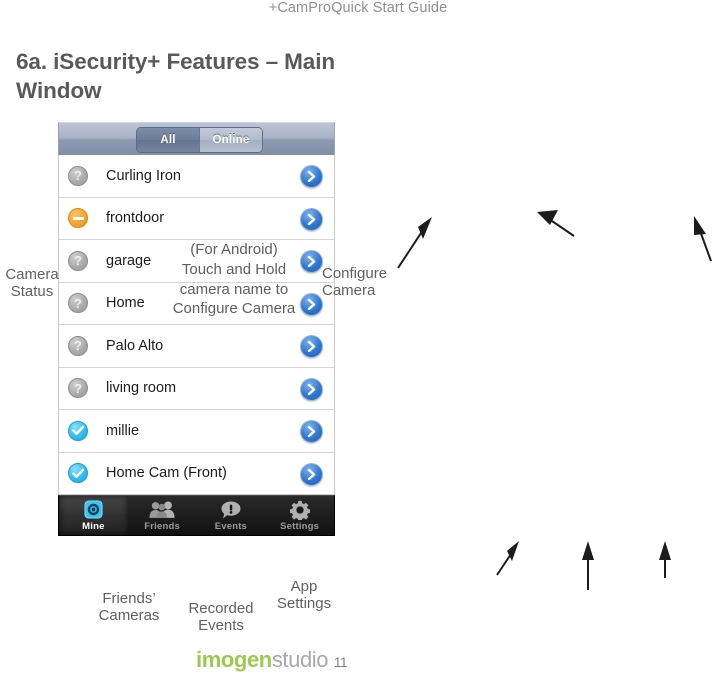 Image resolution: width=716 pixels, height=675 pixels. I want to click on arrow-friends-cameras, so click(507, 558).